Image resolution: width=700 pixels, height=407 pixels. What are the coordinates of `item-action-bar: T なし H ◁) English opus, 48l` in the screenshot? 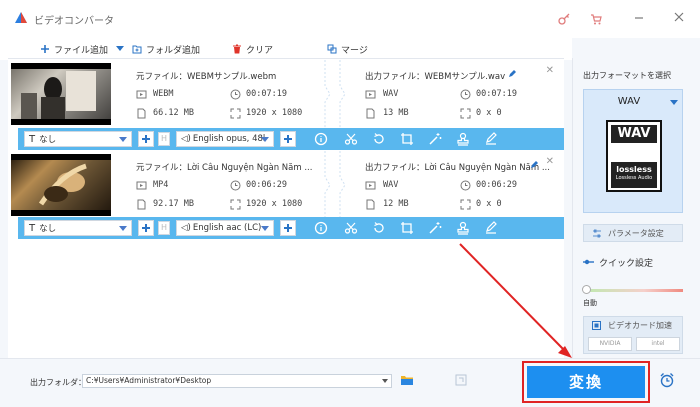 It's located at (291, 139).